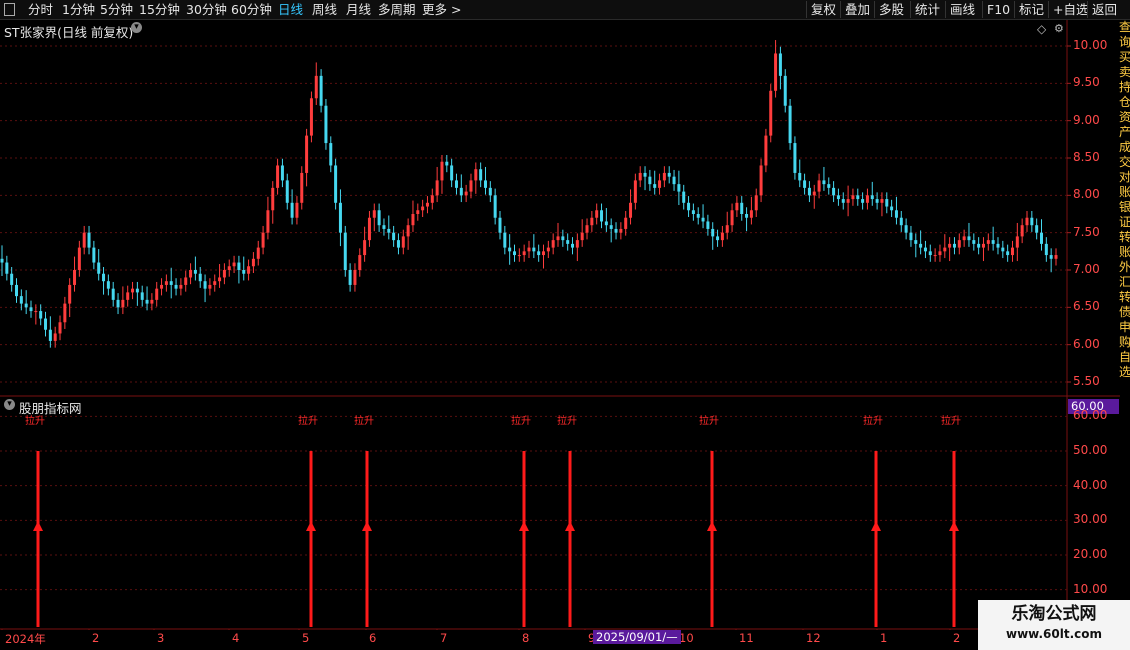  What do you see at coordinates (891, 9) in the screenshot?
I see `toolbar-button-2: 多股` at bounding box center [891, 9].